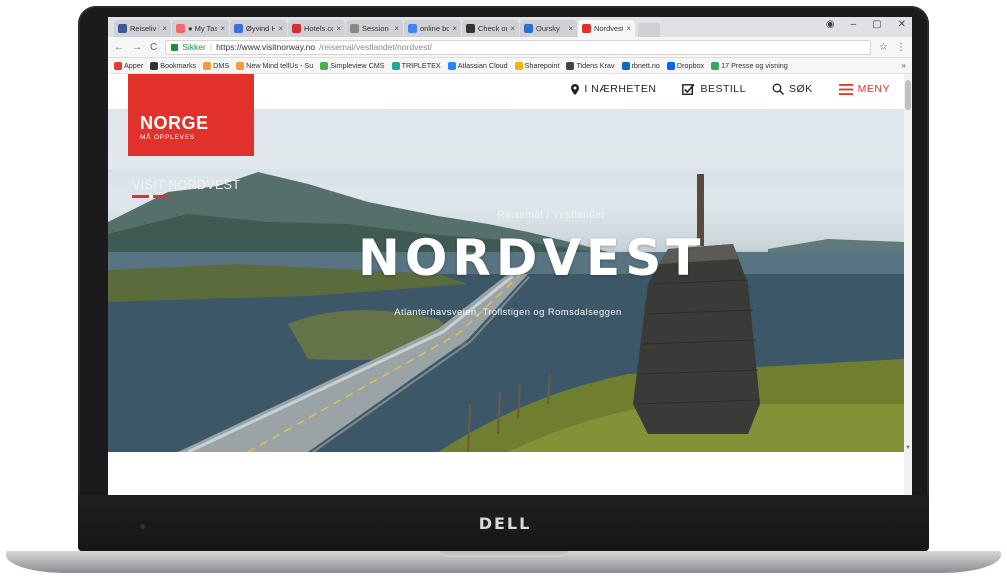 This screenshot has width=1007, height=585. Describe the element at coordinates (173, 65) in the screenshot. I see `bookmark-item: Bookmarks` at that location.